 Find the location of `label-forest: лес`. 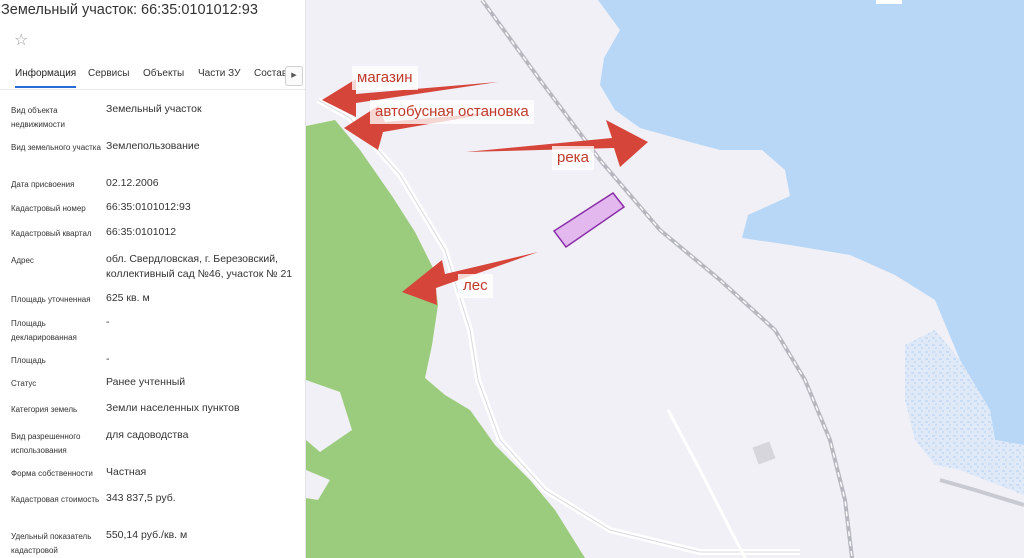

label-forest: лес is located at coordinates (475, 286).